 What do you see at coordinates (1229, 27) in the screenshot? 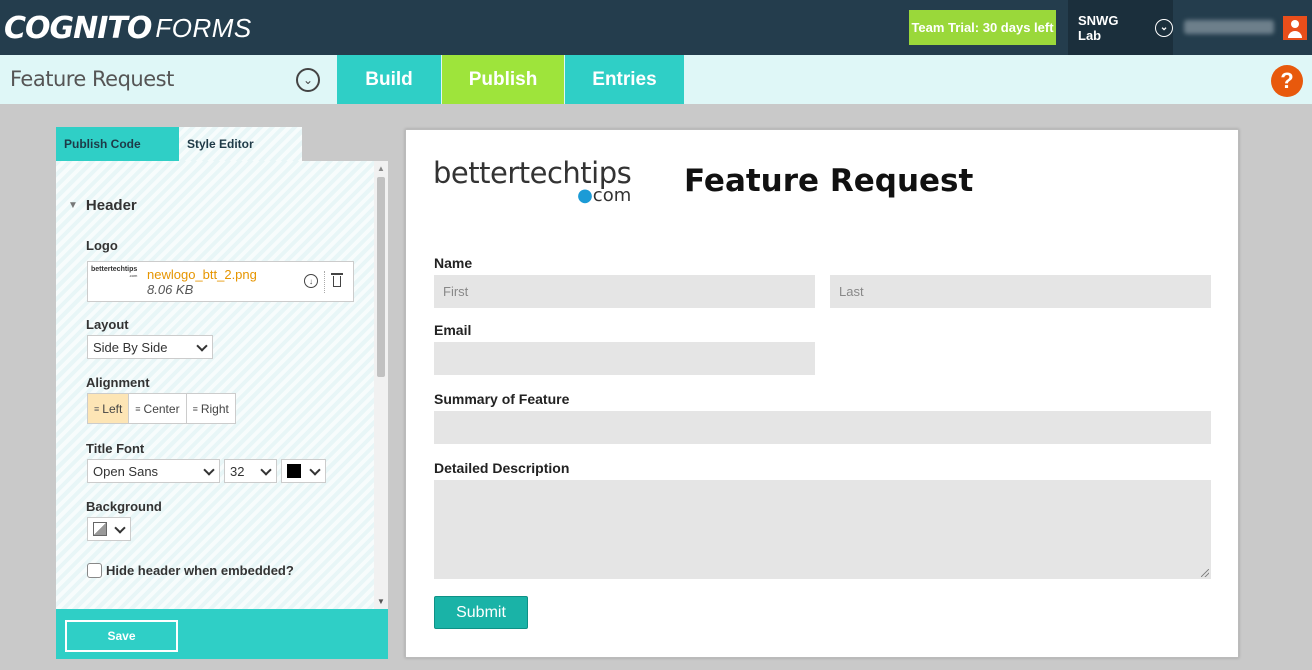
I see `user-name-blurred` at bounding box center [1229, 27].